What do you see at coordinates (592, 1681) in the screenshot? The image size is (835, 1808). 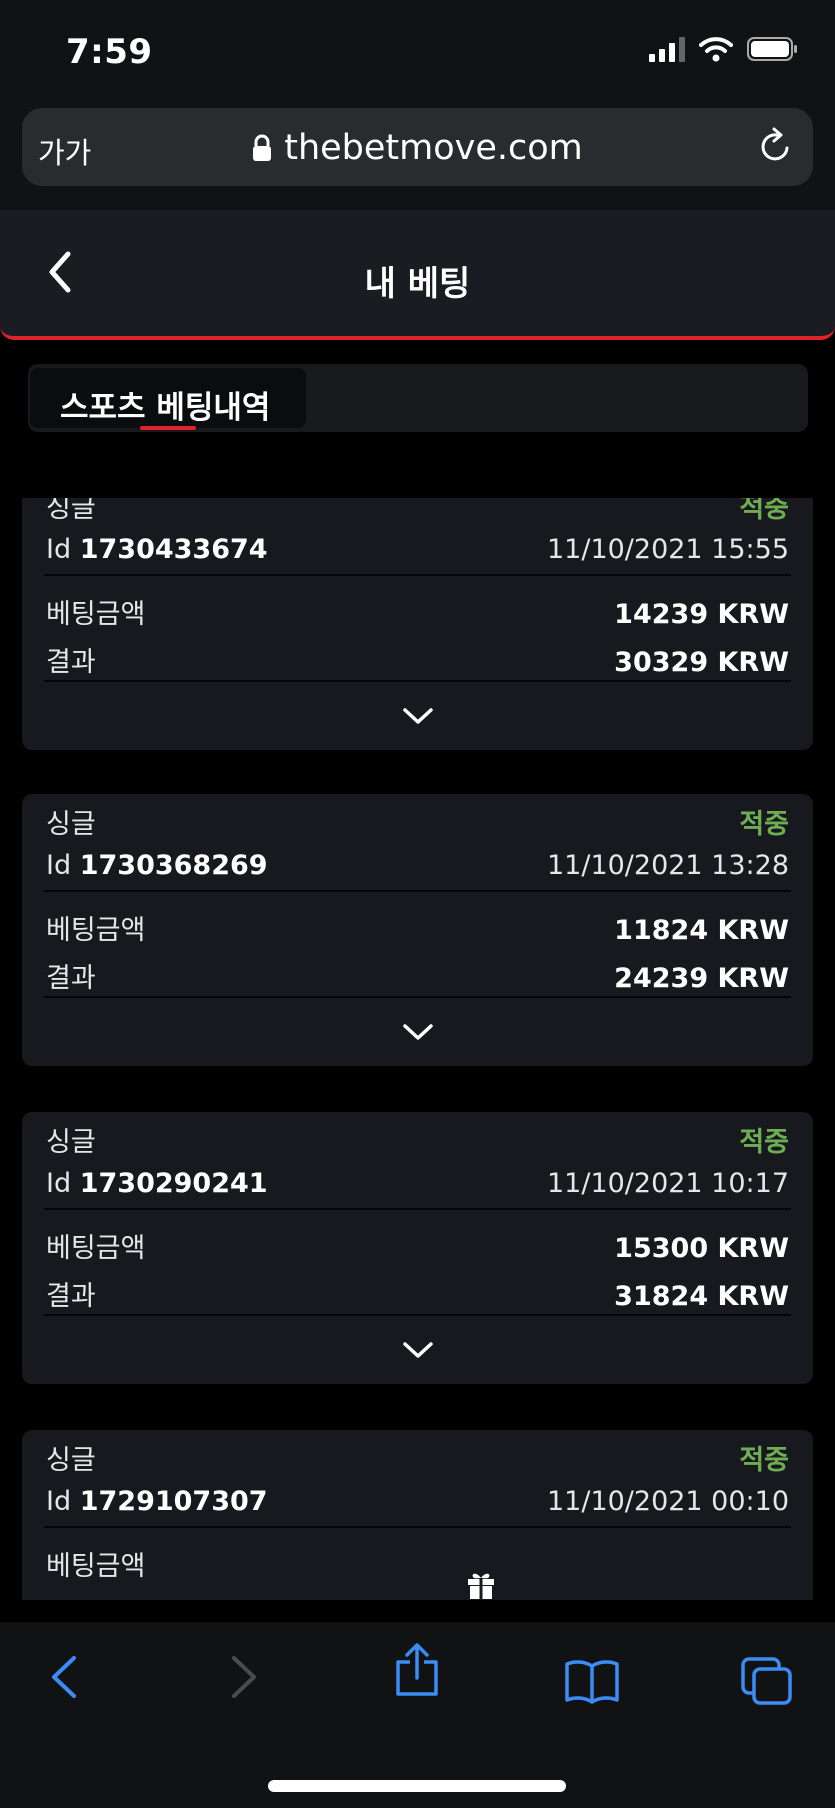 I see `bookmarks-icon` at bounding box center [592, 1681].